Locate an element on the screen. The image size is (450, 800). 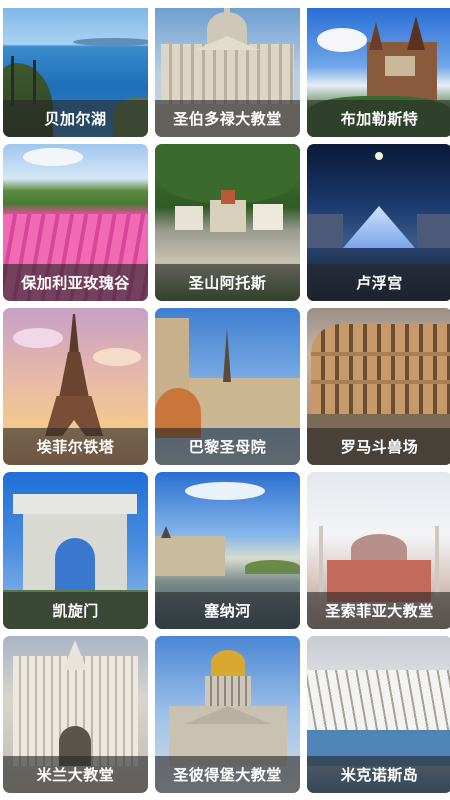
destination-card-rose-valley: 保加利亚玫瑰谷 is located at coordinates (75, 222).